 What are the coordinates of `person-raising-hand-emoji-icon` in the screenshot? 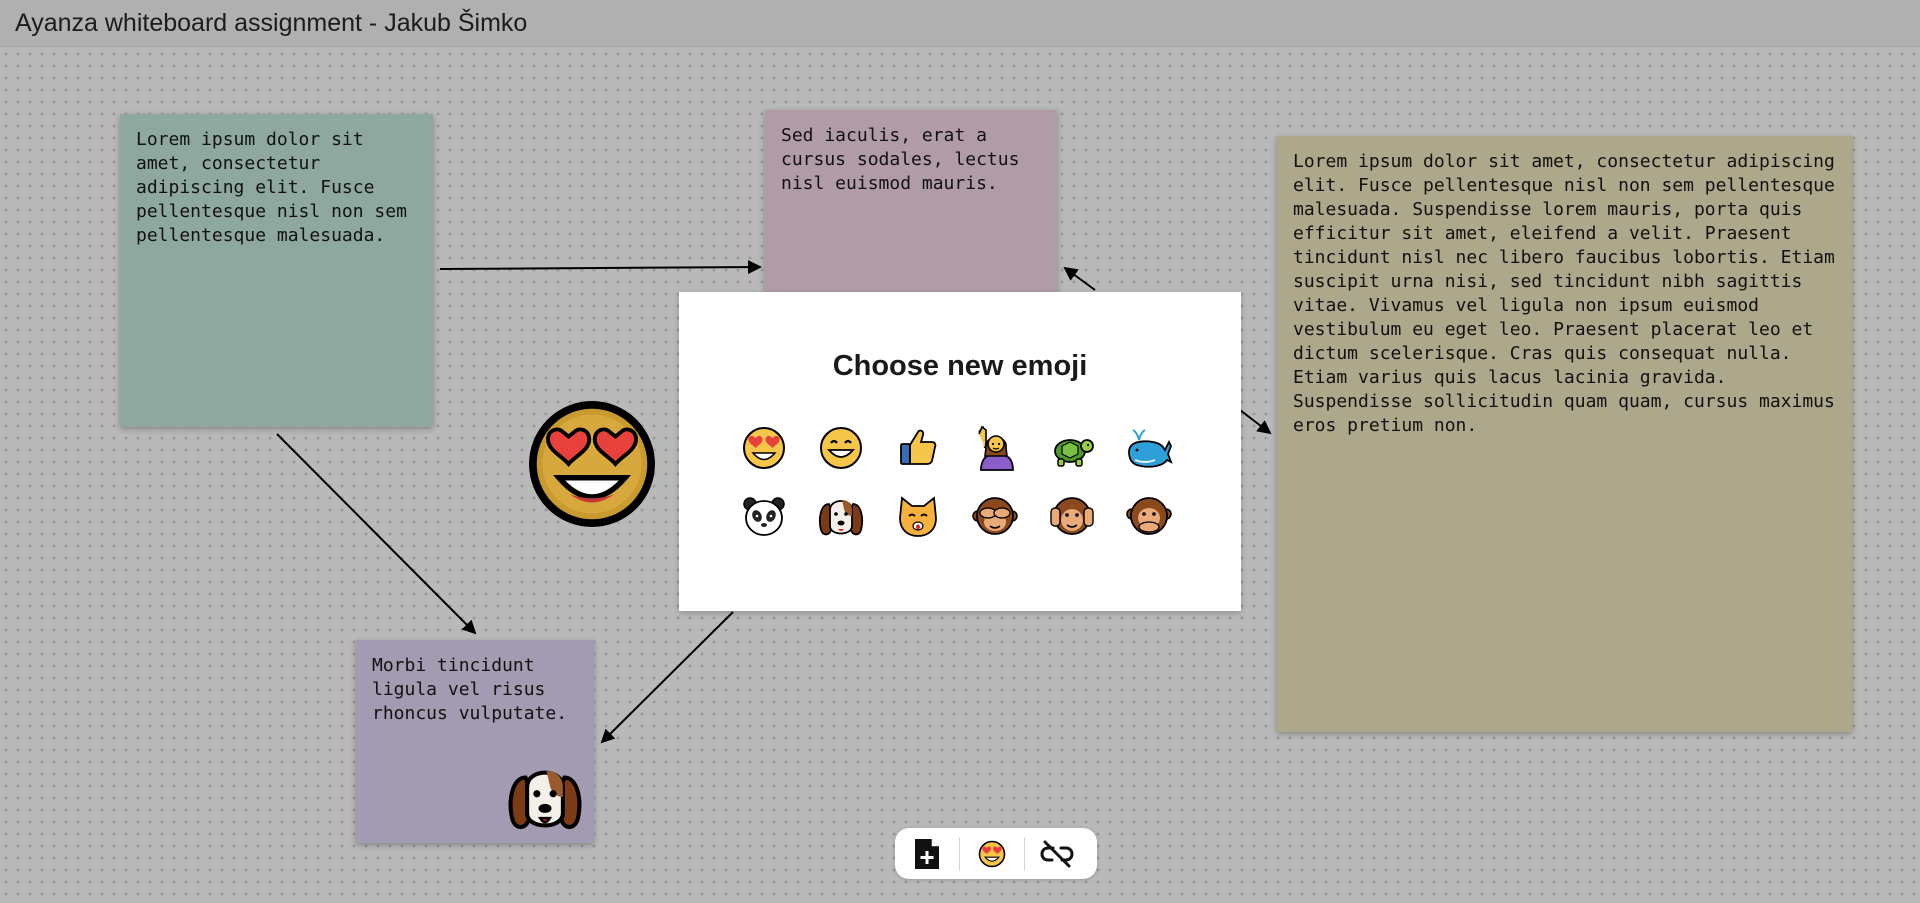 It's located at (995, 448).